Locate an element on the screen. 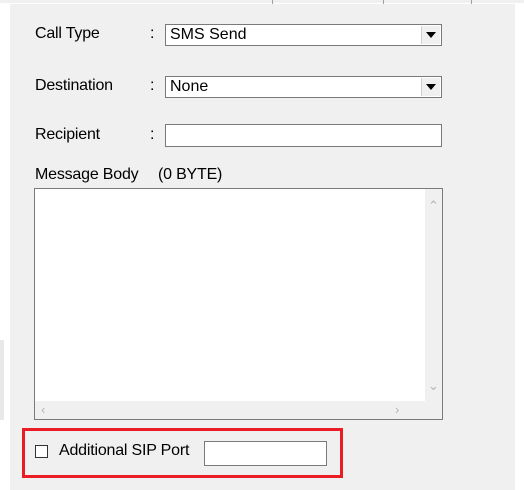 The width and height of the screenshot is (524, 490). call-type-colon: : is located at coordinates (152, 33).